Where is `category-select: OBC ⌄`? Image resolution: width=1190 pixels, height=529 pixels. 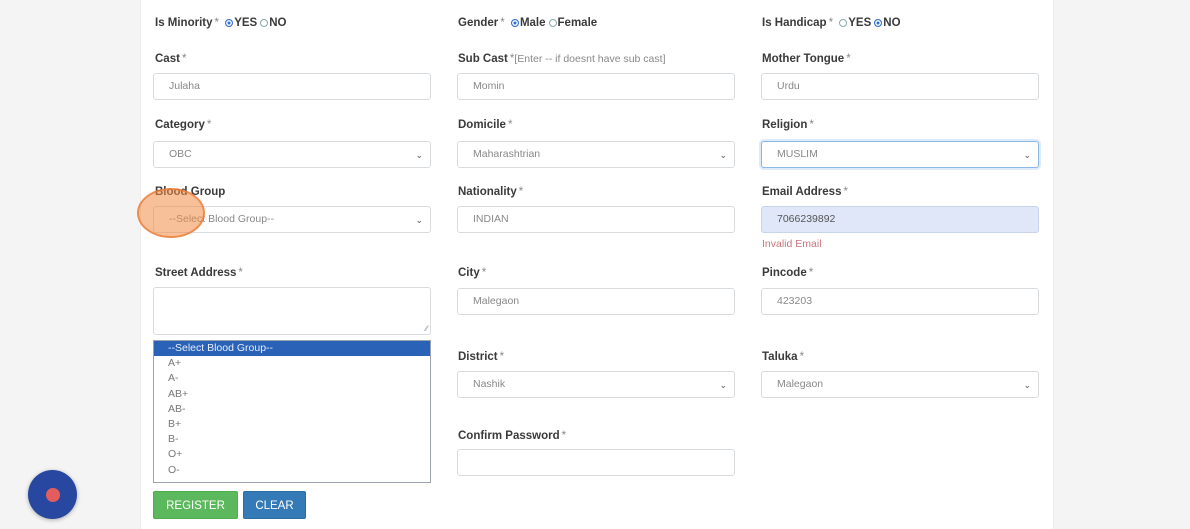
category-select: OBC ⌄ is located at coordinates (292, 154).